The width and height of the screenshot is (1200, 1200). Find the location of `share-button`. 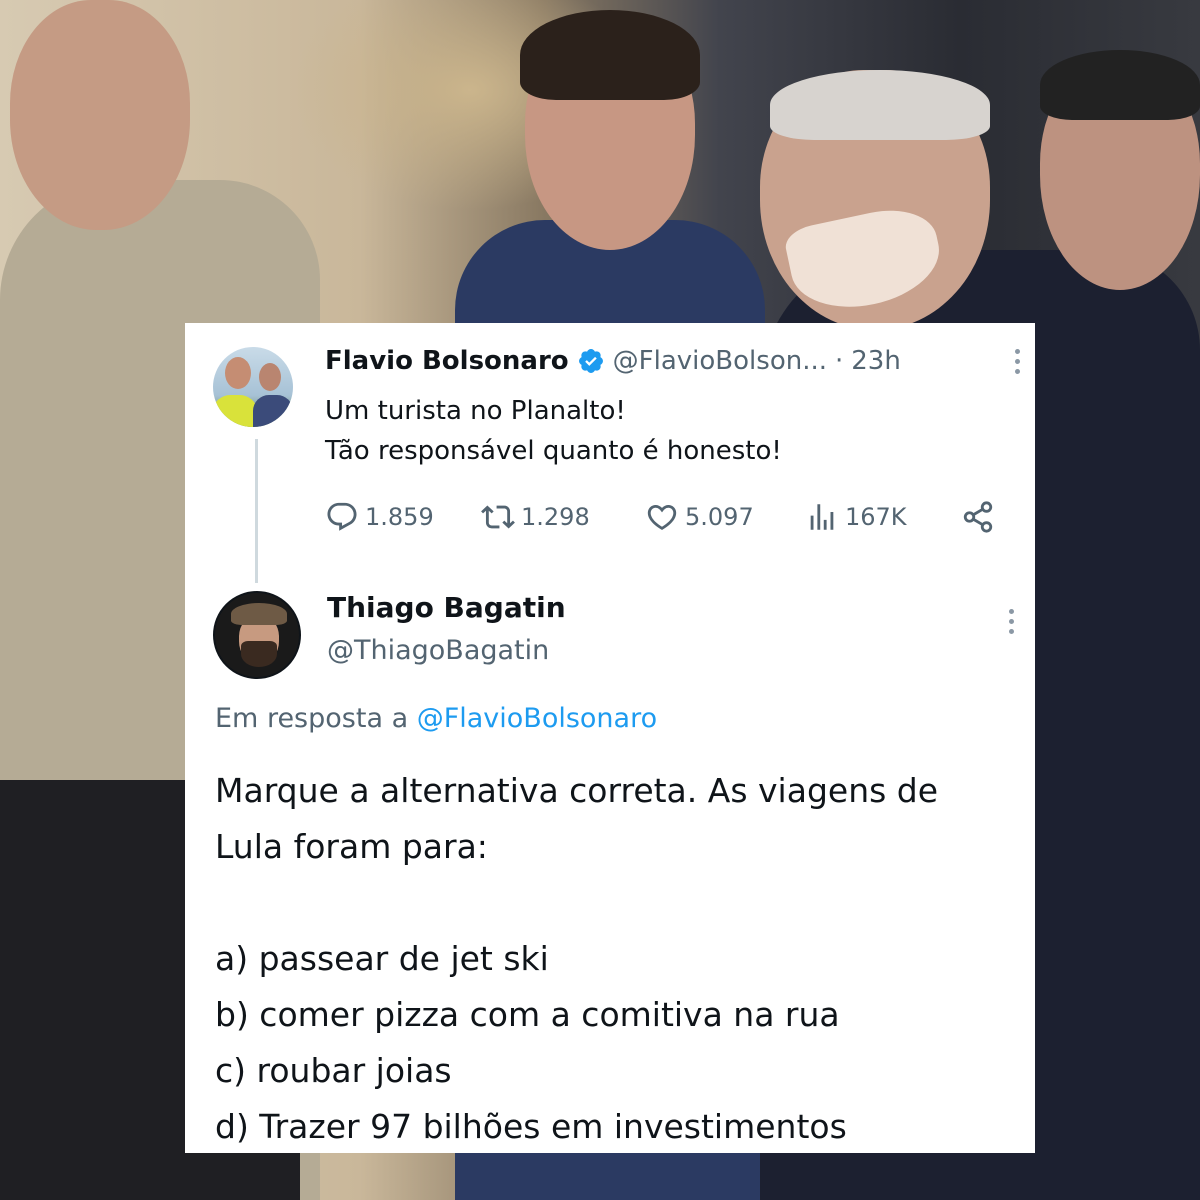

share-button is located at coordinates (978, 517).